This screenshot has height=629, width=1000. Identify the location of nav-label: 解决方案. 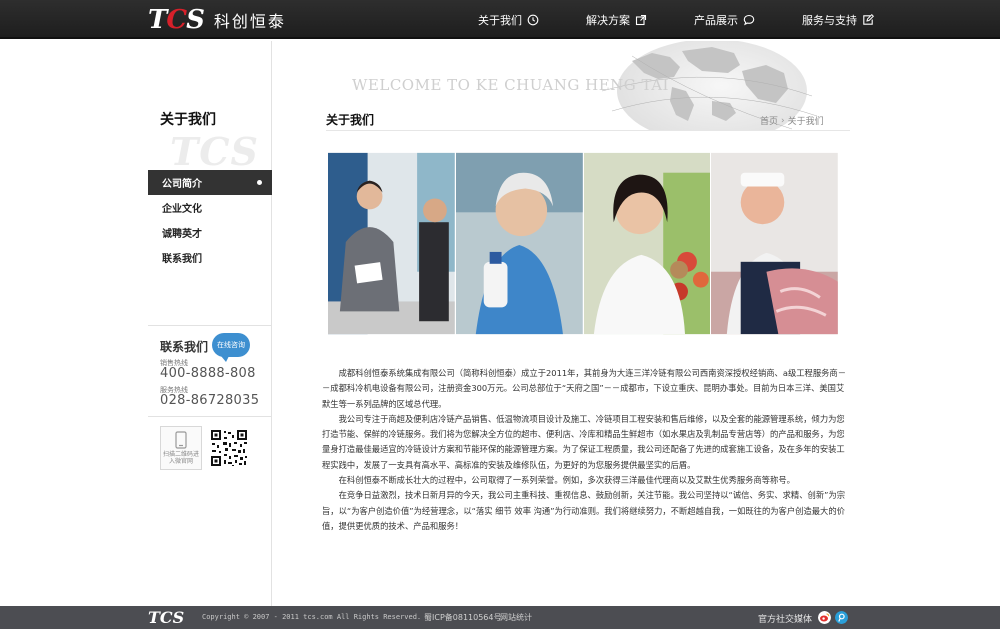
(608, 20).